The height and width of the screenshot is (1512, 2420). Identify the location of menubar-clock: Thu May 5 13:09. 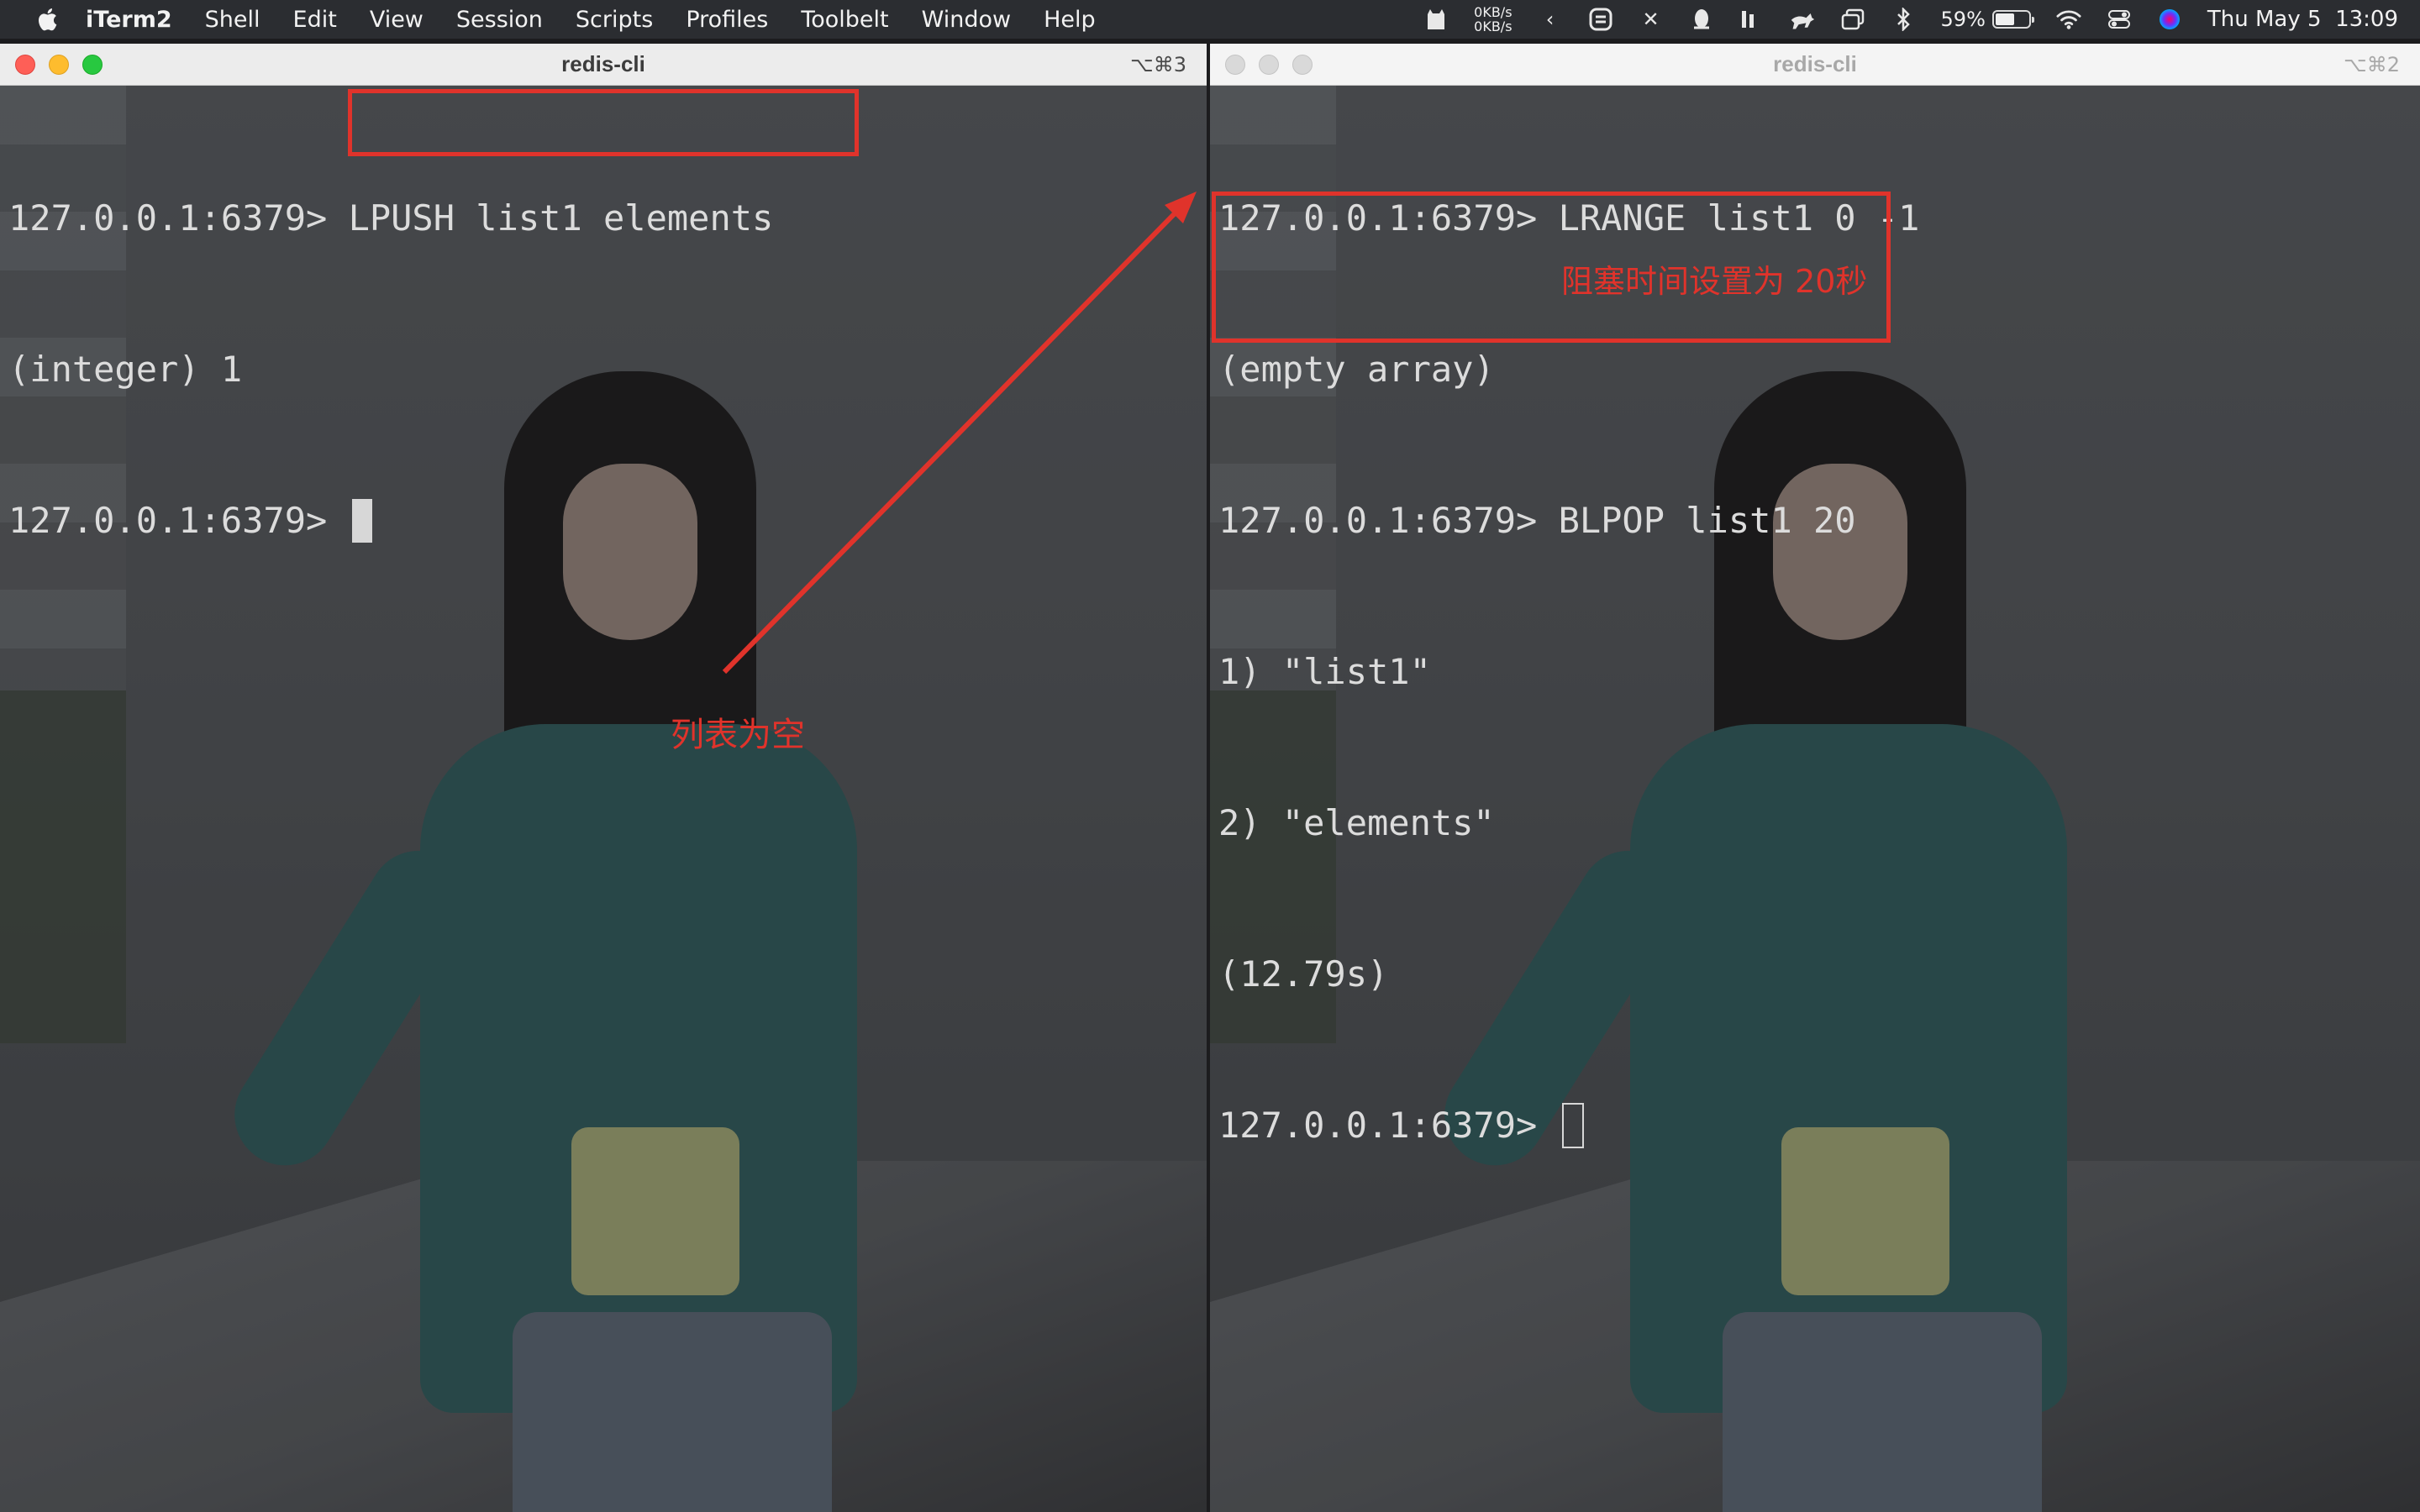
(2302, 19).